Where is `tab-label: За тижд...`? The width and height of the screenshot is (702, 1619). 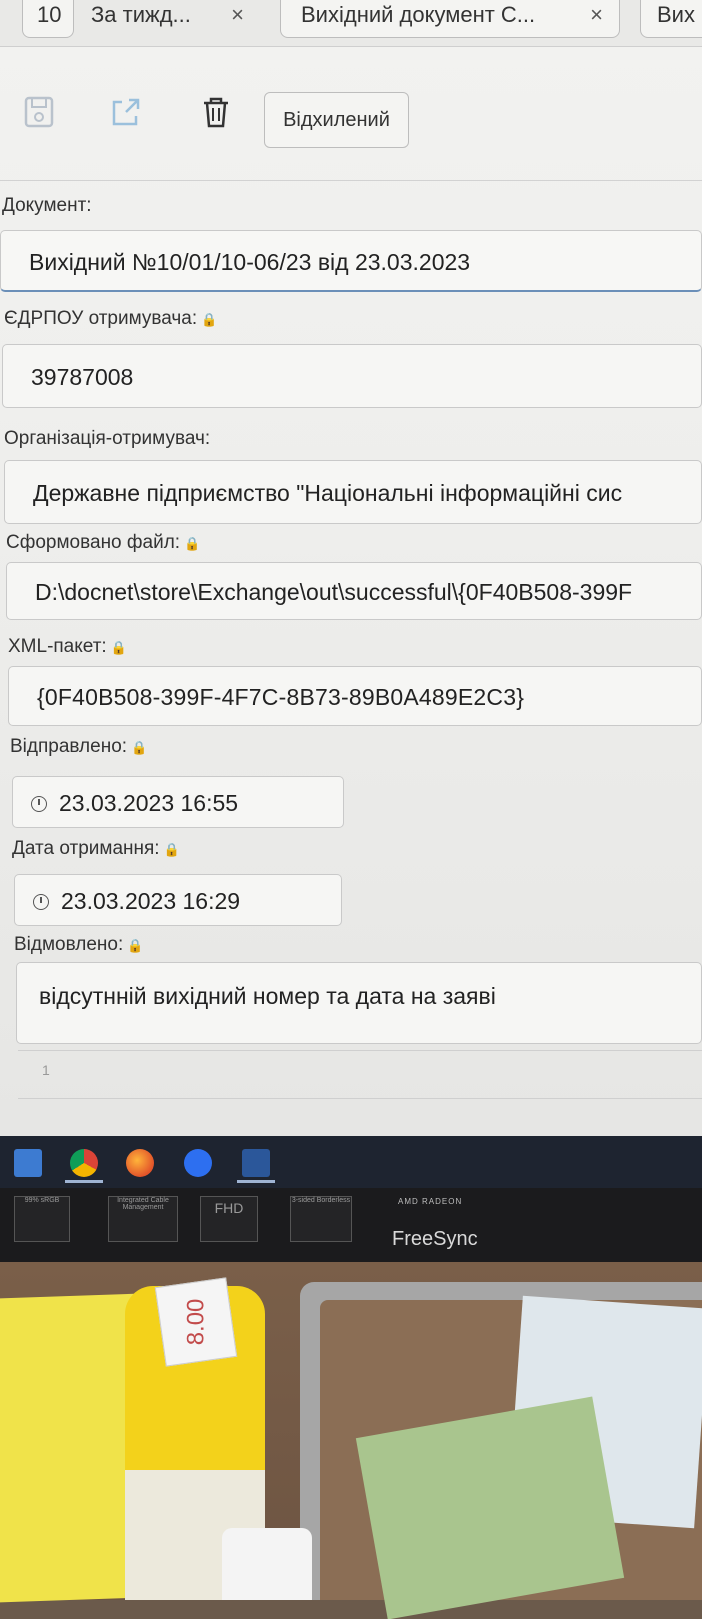 tab-label: За тижд... is located at coordinates (141, 14).